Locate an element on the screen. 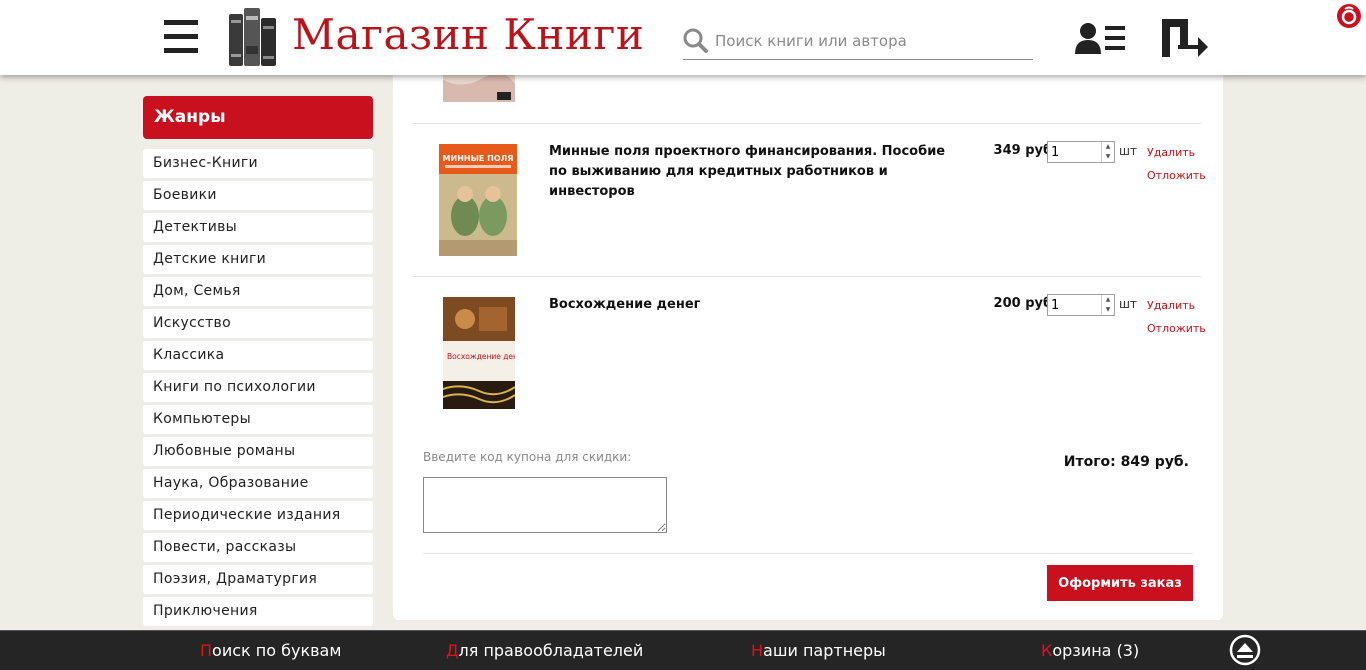  site-logo-title: Магазин Книги is located at coordinates (468, 34).